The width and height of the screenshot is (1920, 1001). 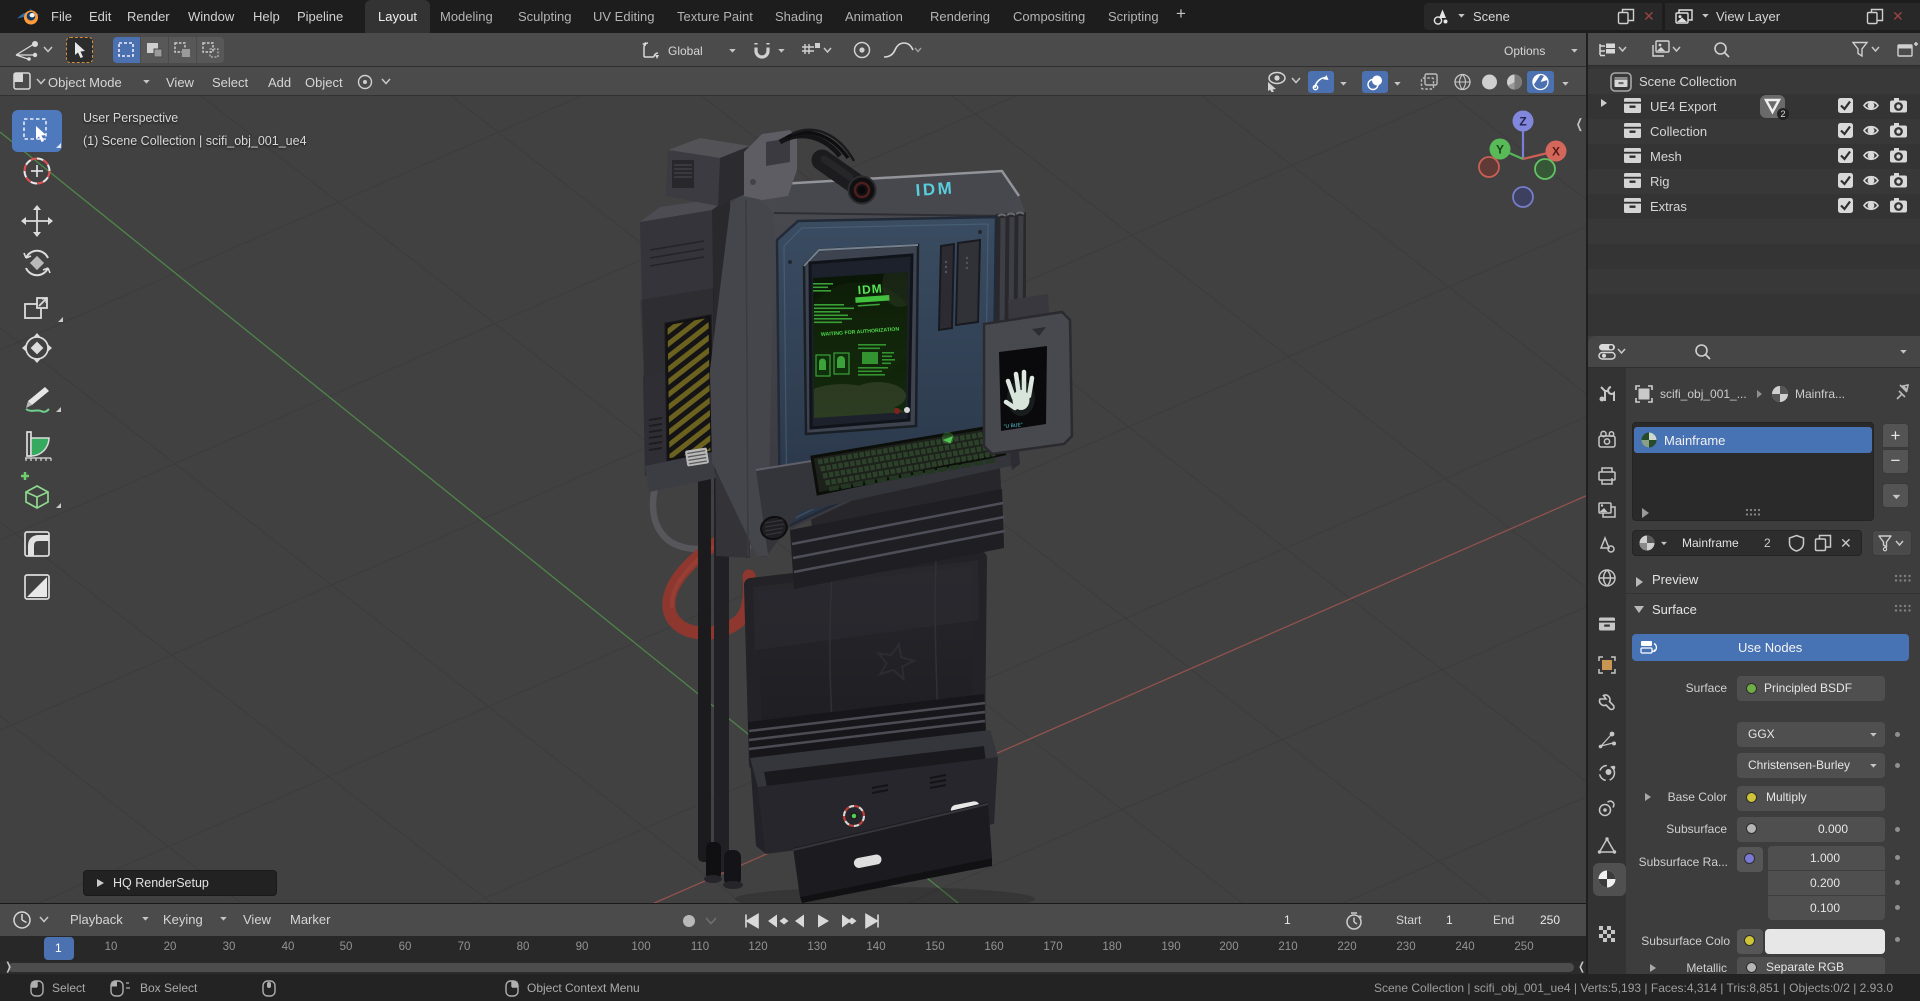 I want to click on svg-text: Z, so click(x=1522, y=122).